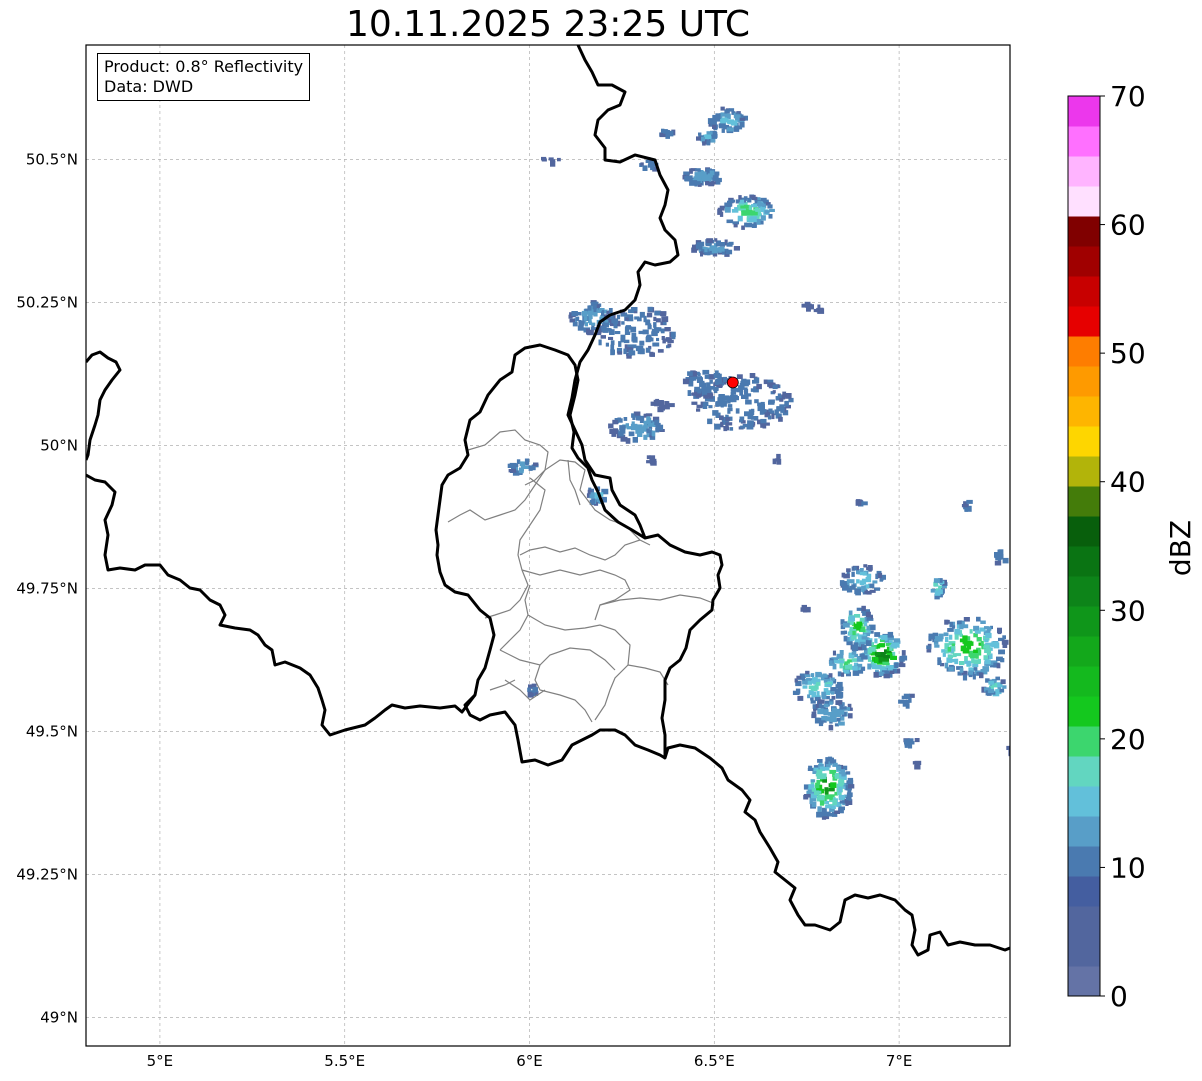  Describe the element at coordinates (59, 1017) in the screenshot. I see `lat-tick-label: 49°N` at that location.